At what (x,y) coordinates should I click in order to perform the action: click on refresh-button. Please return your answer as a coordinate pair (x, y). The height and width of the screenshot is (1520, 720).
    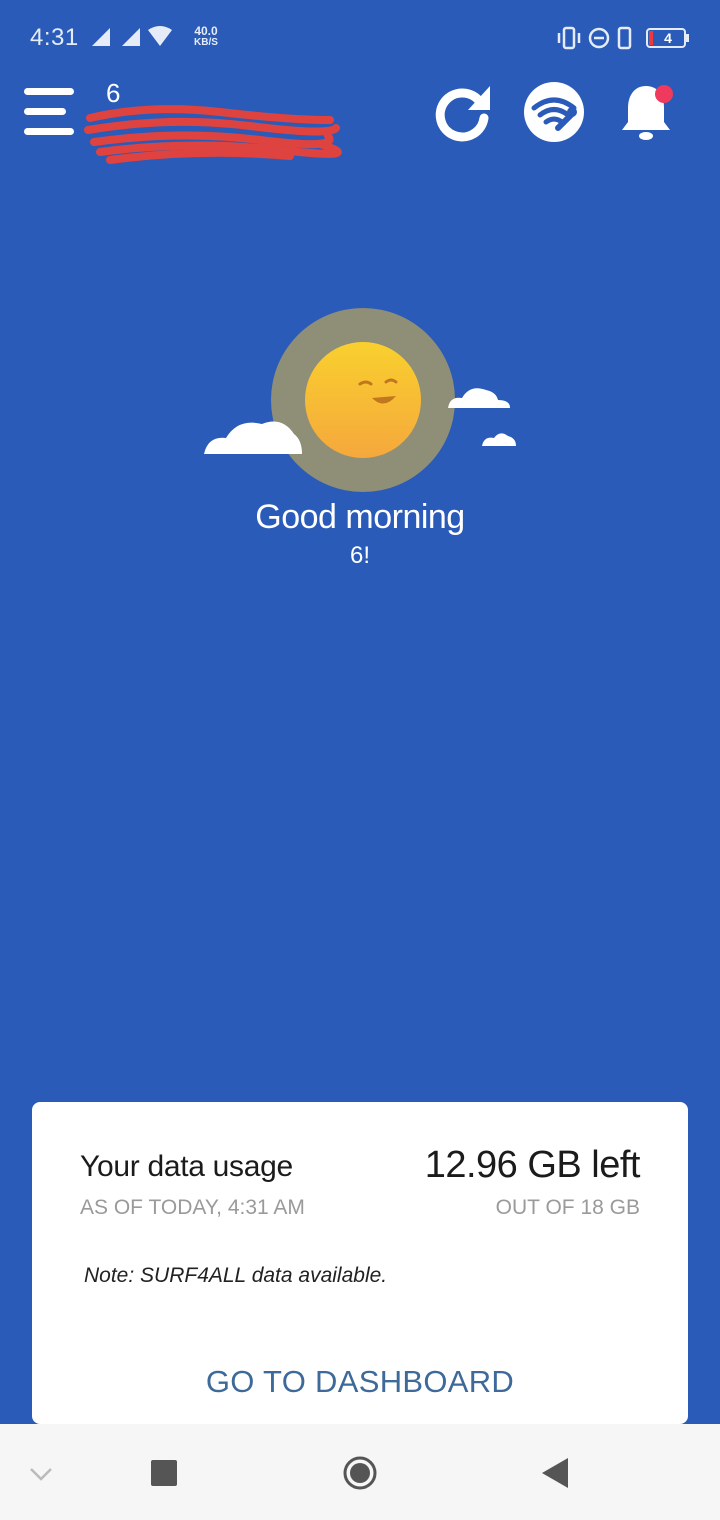
    Looking at the image, I should click on (462, 112).